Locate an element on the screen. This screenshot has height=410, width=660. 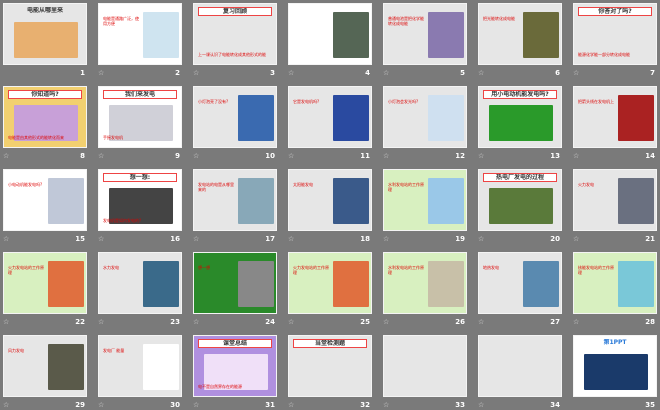
slide-number: 19 is located at coordinates (460, 239).